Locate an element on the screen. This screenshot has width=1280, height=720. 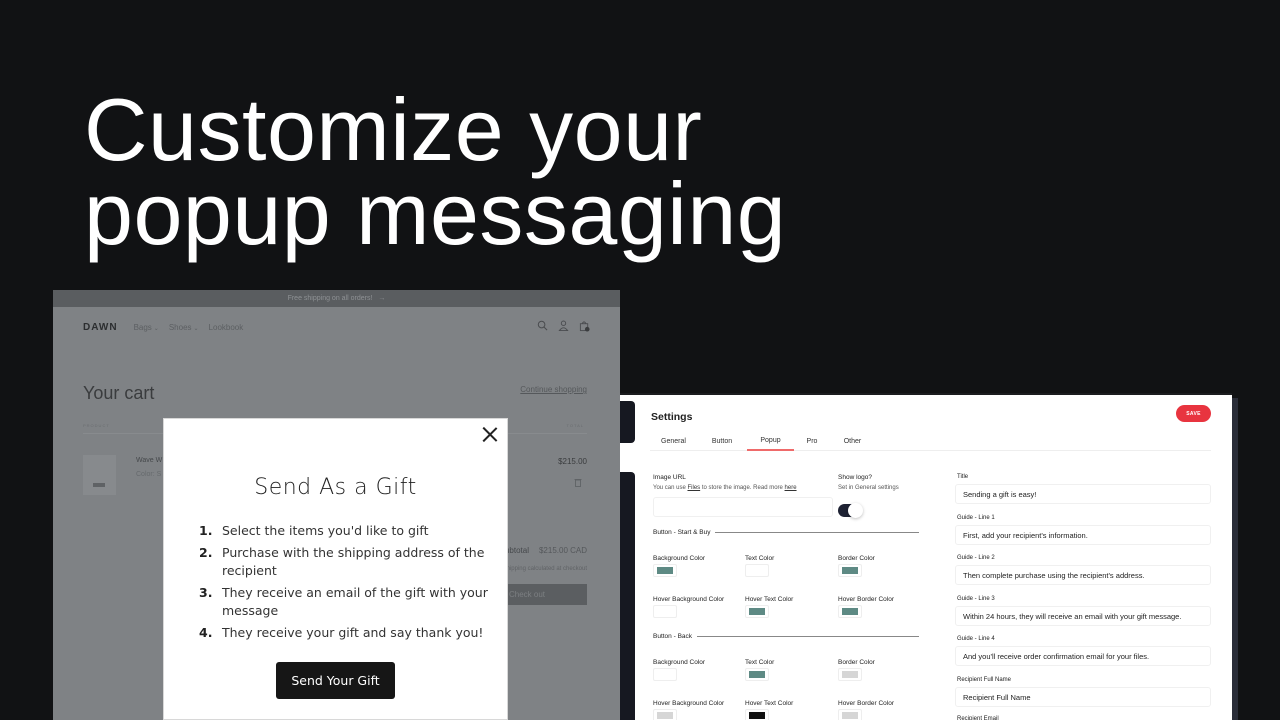
store-header: DAWN Bags ⌄ Shoes ⌄ Lookbook is located at coordinates (336, 327).